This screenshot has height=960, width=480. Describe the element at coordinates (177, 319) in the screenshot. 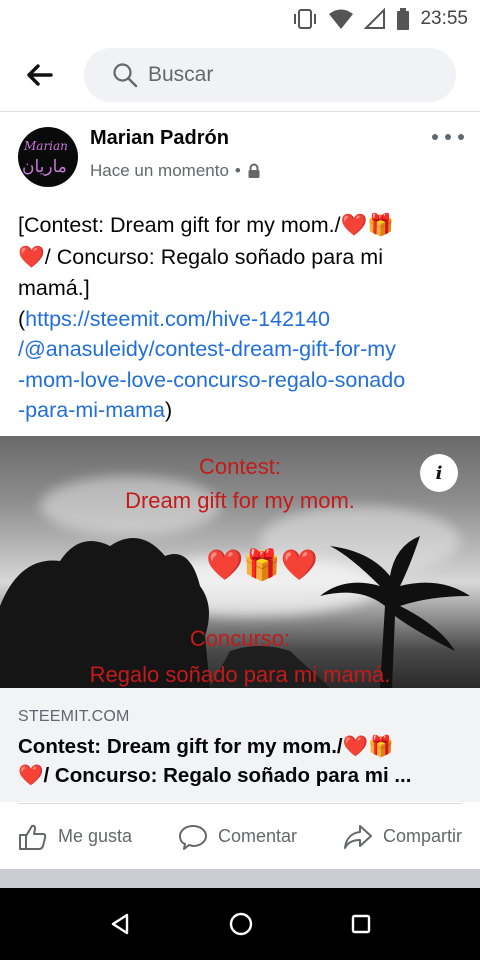

I see `post-link: https://steemit.com/hive-142140` at that location.